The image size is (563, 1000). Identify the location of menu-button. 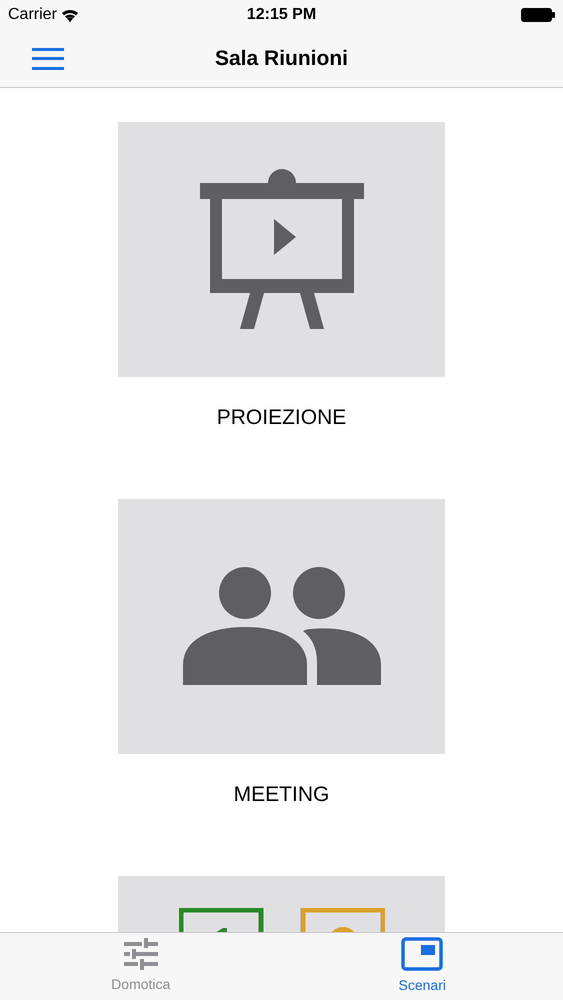
(48, 59).